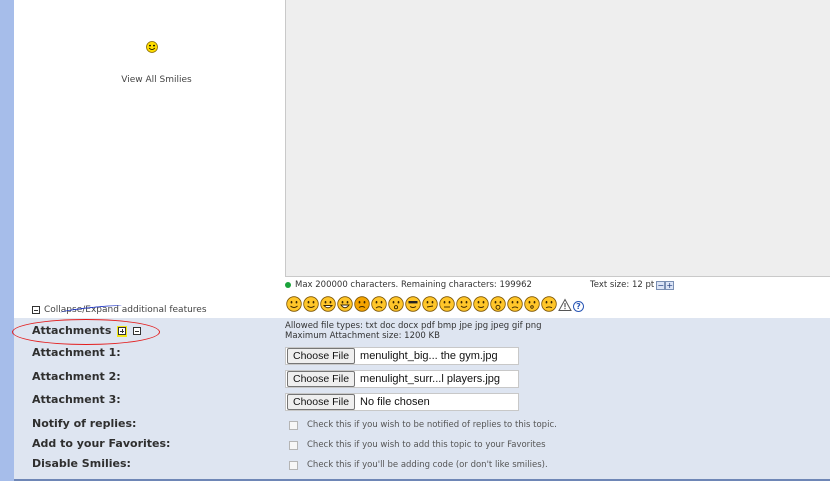 The height and width of the screenshot is (481, 830). What do you see at coordinates (152, 47) in the screenshot?
I see `smiley-icon` at bounding box center [152, 47].